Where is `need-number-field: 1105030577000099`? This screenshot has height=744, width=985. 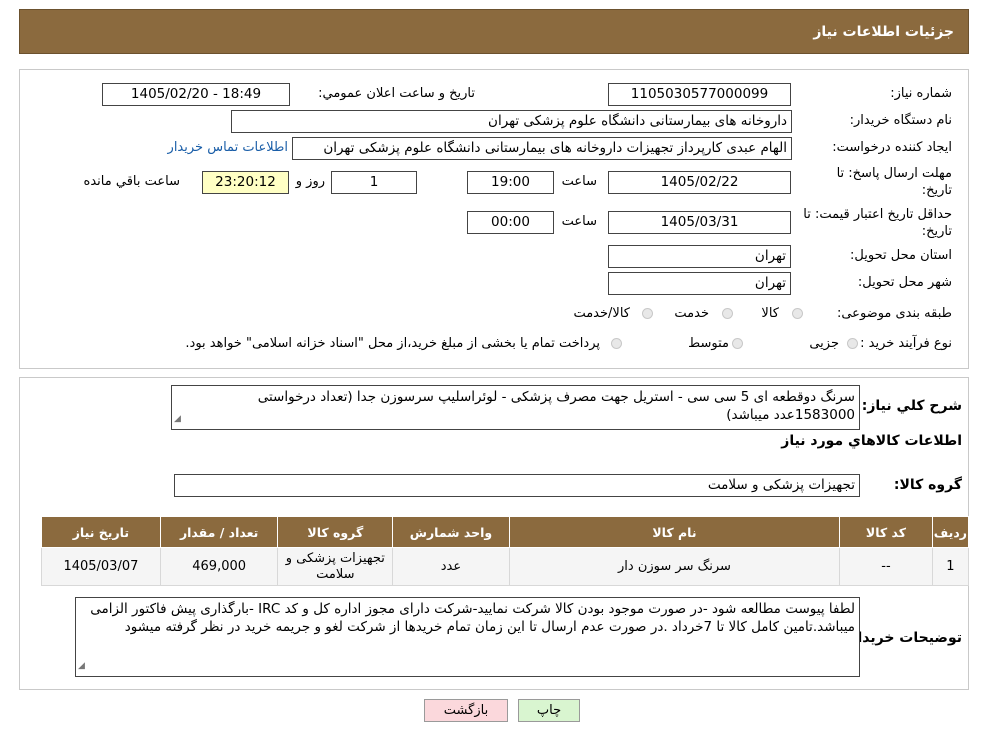
need-number-field: 1105030577000099 is located at coordinates (699, 94).